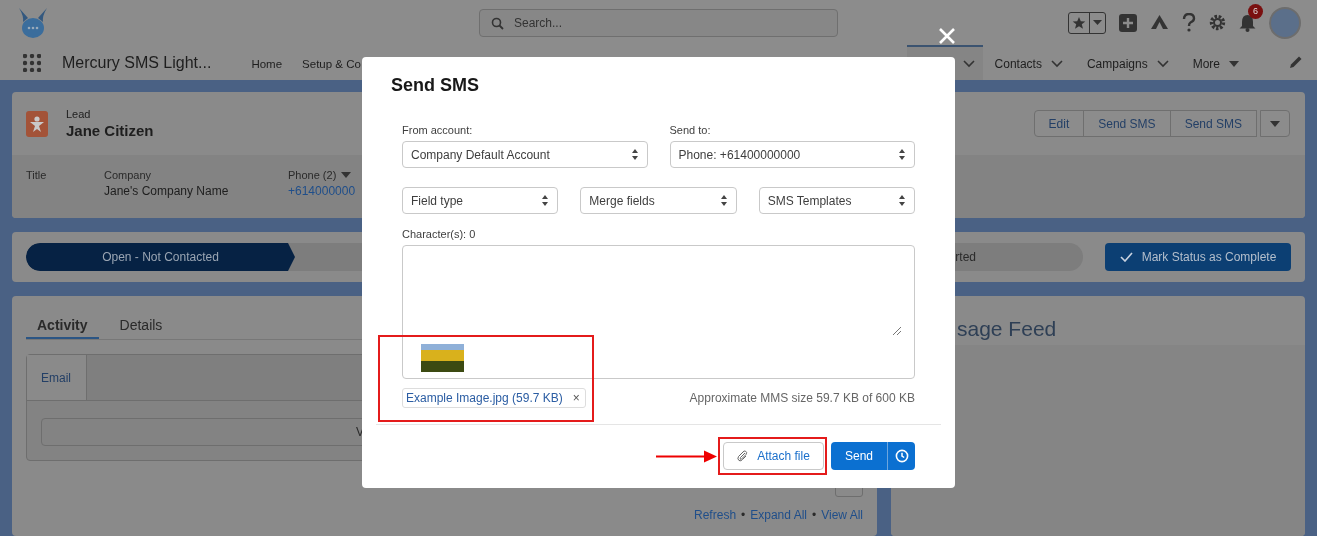 The image size is (1317, 536). Describe the element at coordinates (773, 456) in the screenshot. I see `attach-file-button: Attach file` at that location.